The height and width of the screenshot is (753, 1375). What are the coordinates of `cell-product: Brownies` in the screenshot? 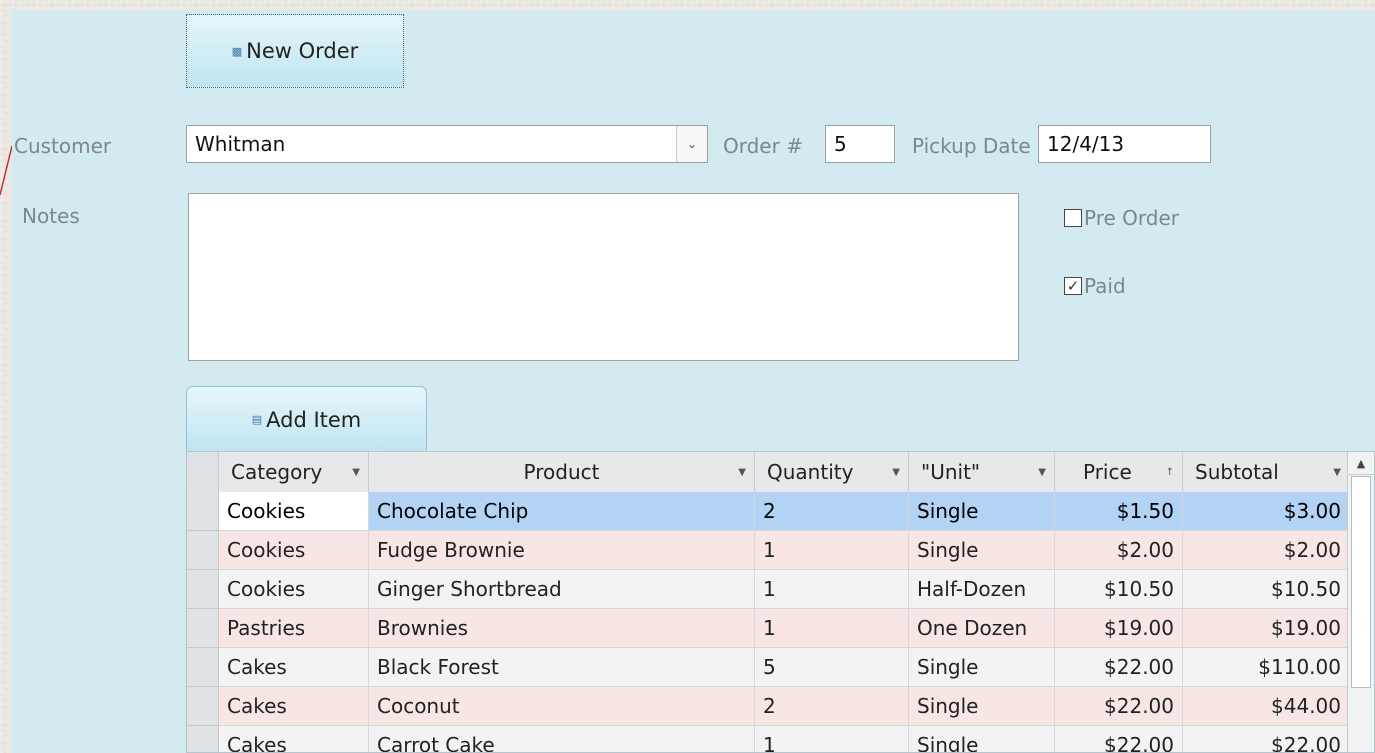 It's located at (562, 628).